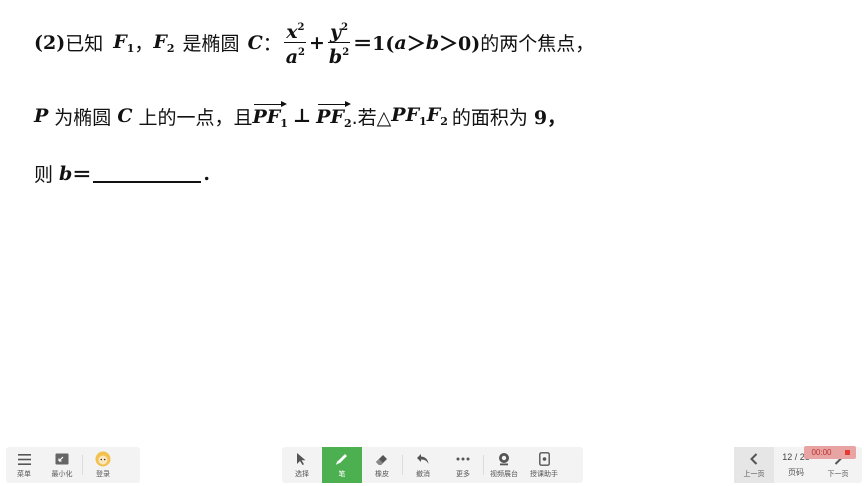 The height and width of the screenshot is (486, 864). I want to click on point-p: P, so click(41, 116).